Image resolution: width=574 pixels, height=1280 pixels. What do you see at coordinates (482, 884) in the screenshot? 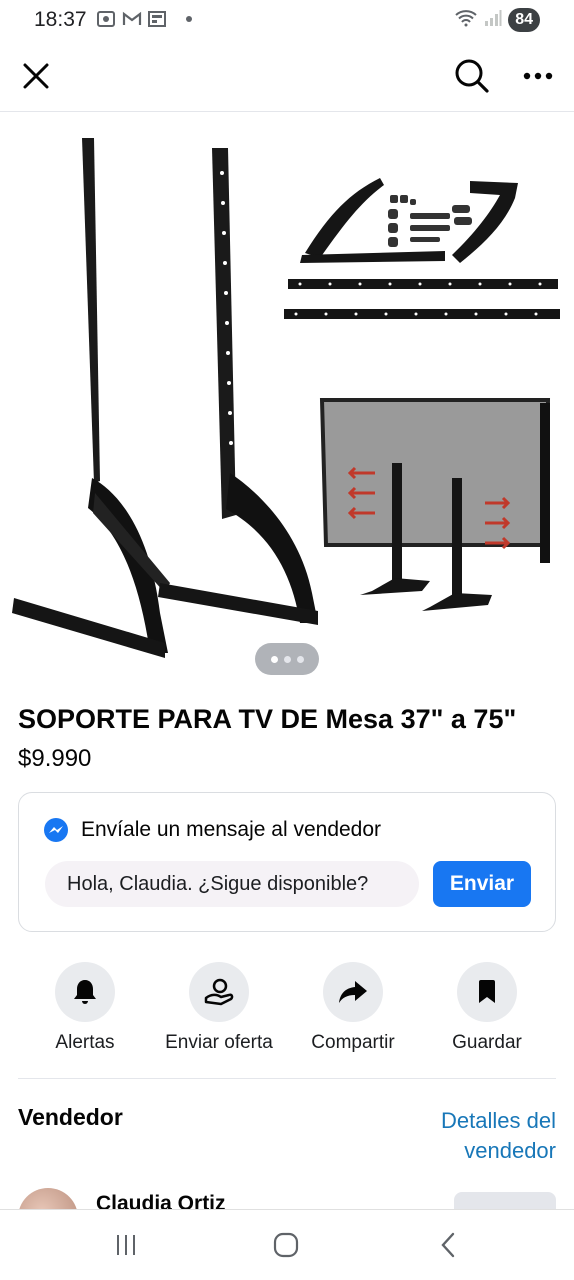
I see `send-button: Enviar` at bounding box center [482, 884].